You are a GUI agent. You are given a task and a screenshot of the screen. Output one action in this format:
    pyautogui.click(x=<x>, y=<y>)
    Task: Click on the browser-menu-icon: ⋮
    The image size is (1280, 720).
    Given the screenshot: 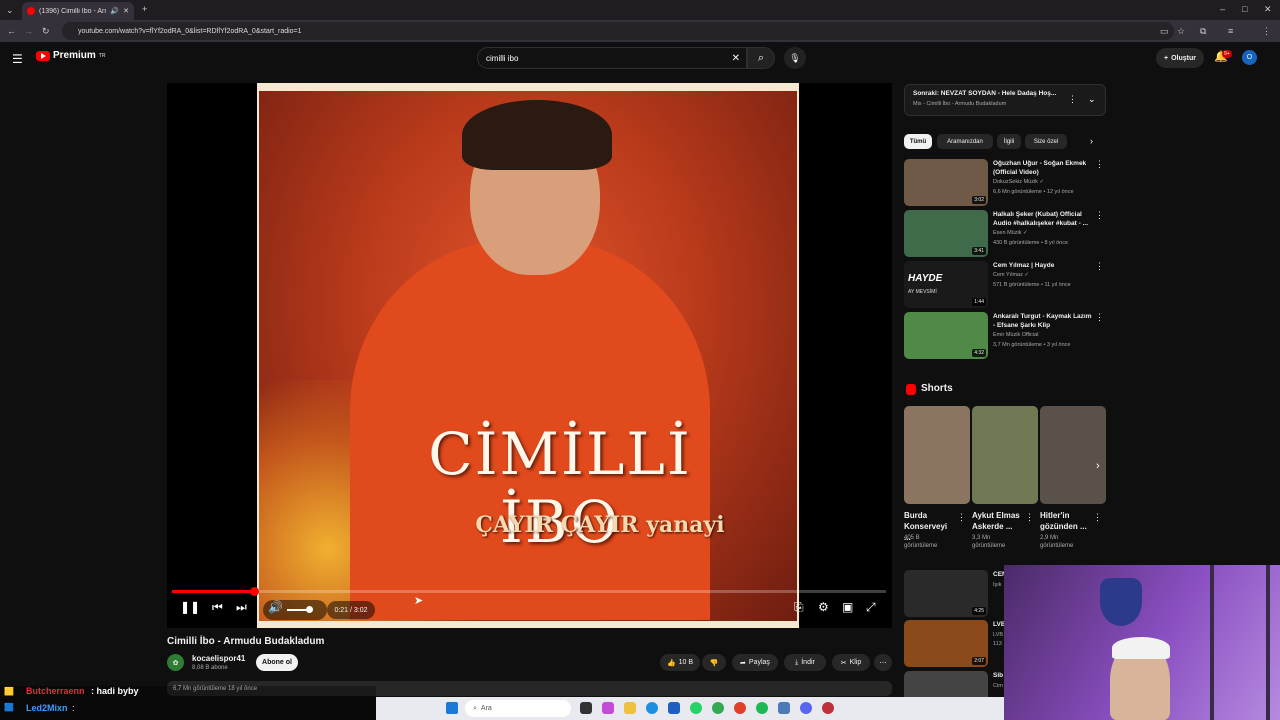 What is the action you would take?
    pyautogui.click(x=1266, y=31)
    